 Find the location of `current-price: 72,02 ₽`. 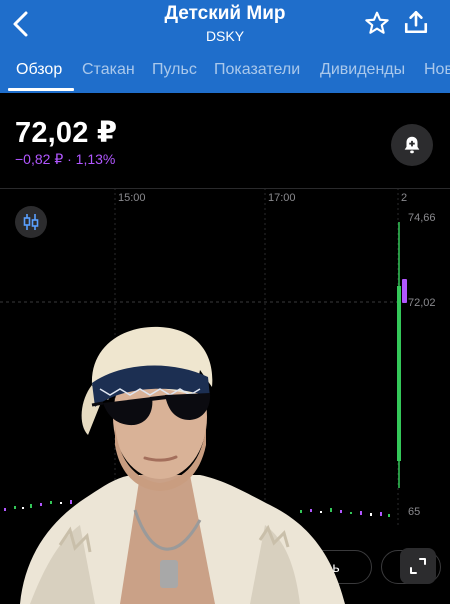

current-price: 72,02 ₽ is located at coordinates (66, 133).